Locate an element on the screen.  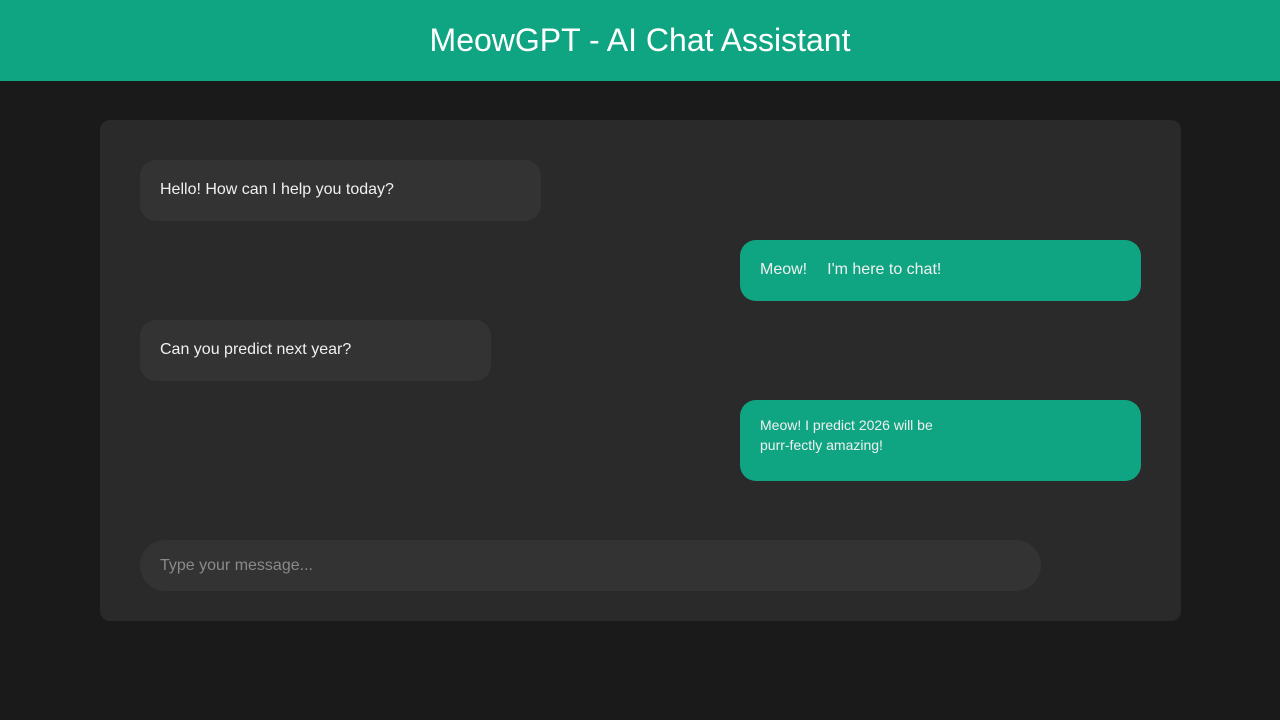
message-input-container is located at coordinates (590, 565).